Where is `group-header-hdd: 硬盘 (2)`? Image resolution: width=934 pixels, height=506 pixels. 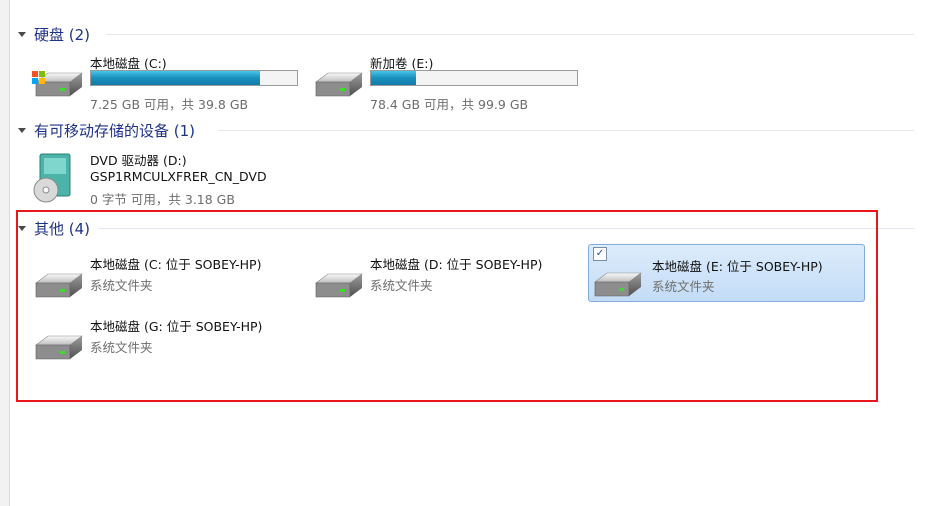 group-header-hdd: 硬盘 (2) is located at coordinates (466, 34).